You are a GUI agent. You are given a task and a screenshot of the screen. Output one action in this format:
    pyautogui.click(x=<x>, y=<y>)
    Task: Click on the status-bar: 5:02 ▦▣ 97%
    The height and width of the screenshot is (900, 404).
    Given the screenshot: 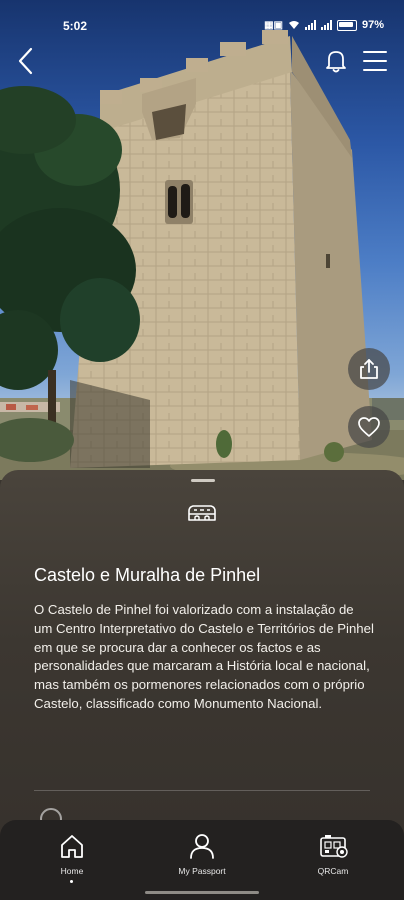 What is the action you would take?
    pyautogui.click(x=202, y=20)
    